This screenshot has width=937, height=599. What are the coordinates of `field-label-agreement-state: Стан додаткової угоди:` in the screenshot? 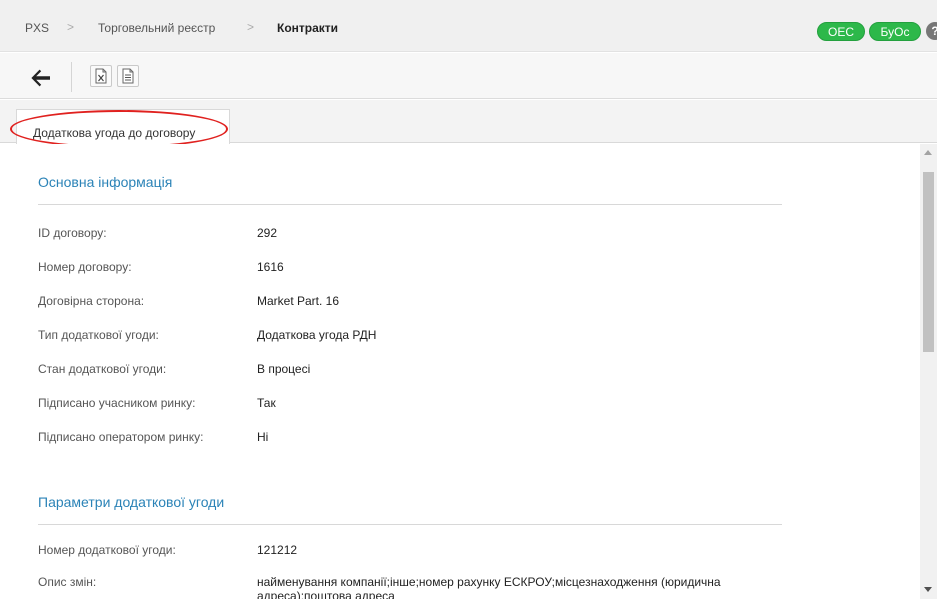 It's located at (102, 369).